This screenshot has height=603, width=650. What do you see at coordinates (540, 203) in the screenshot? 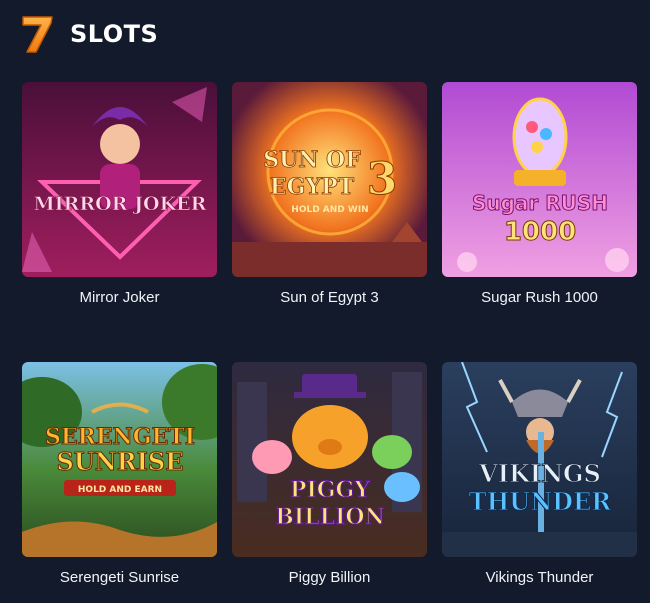
I see `svg-text: Sugar RUSH` at bounding box center [540, 203].